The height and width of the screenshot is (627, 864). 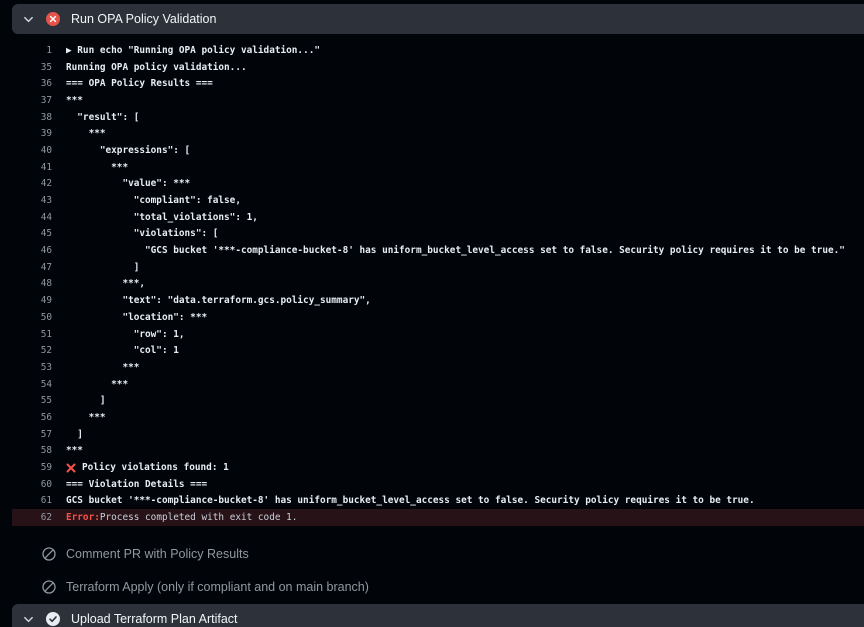 I want to click on line-number: 59, so click(x=32, y=467).